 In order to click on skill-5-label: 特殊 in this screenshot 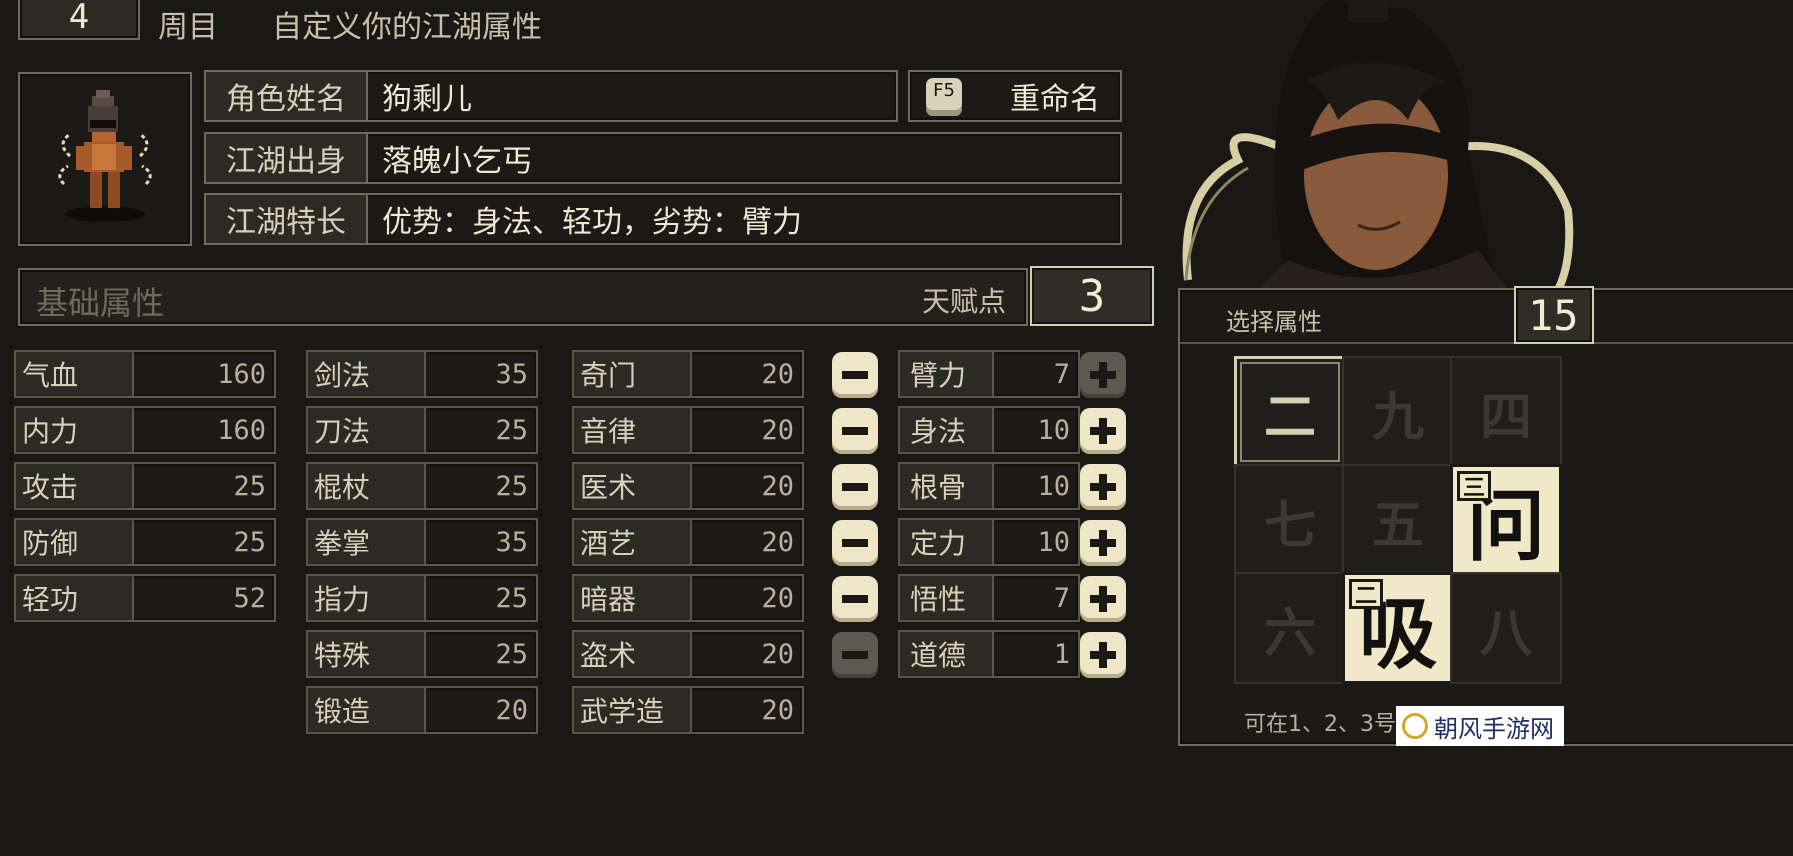, I will do `click(367, 654)`.